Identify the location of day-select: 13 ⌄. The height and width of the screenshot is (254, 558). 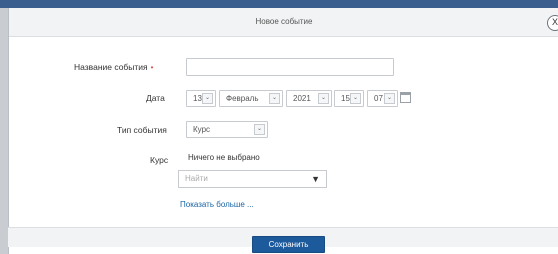
(201, 98).